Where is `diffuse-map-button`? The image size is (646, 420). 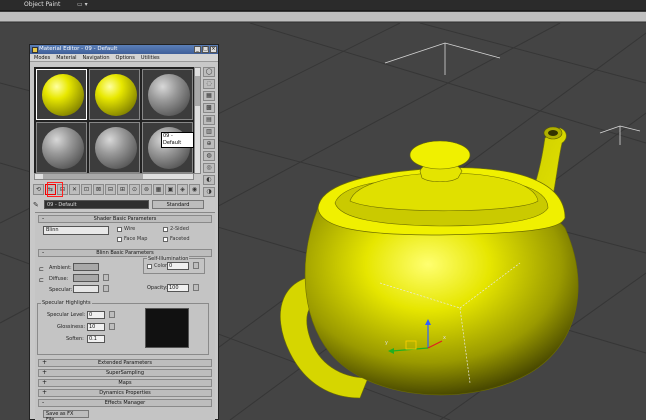 diffuse-map-button is located at coordinates (106, 277).